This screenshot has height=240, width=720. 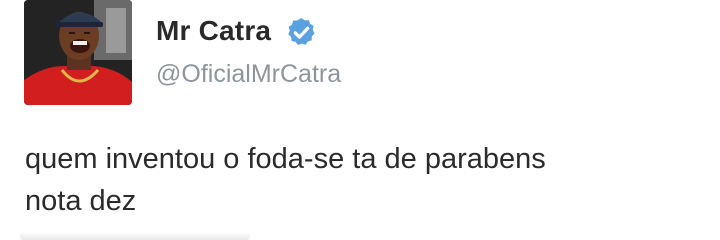 I want to click on avatar, so click(x=78, y=52).